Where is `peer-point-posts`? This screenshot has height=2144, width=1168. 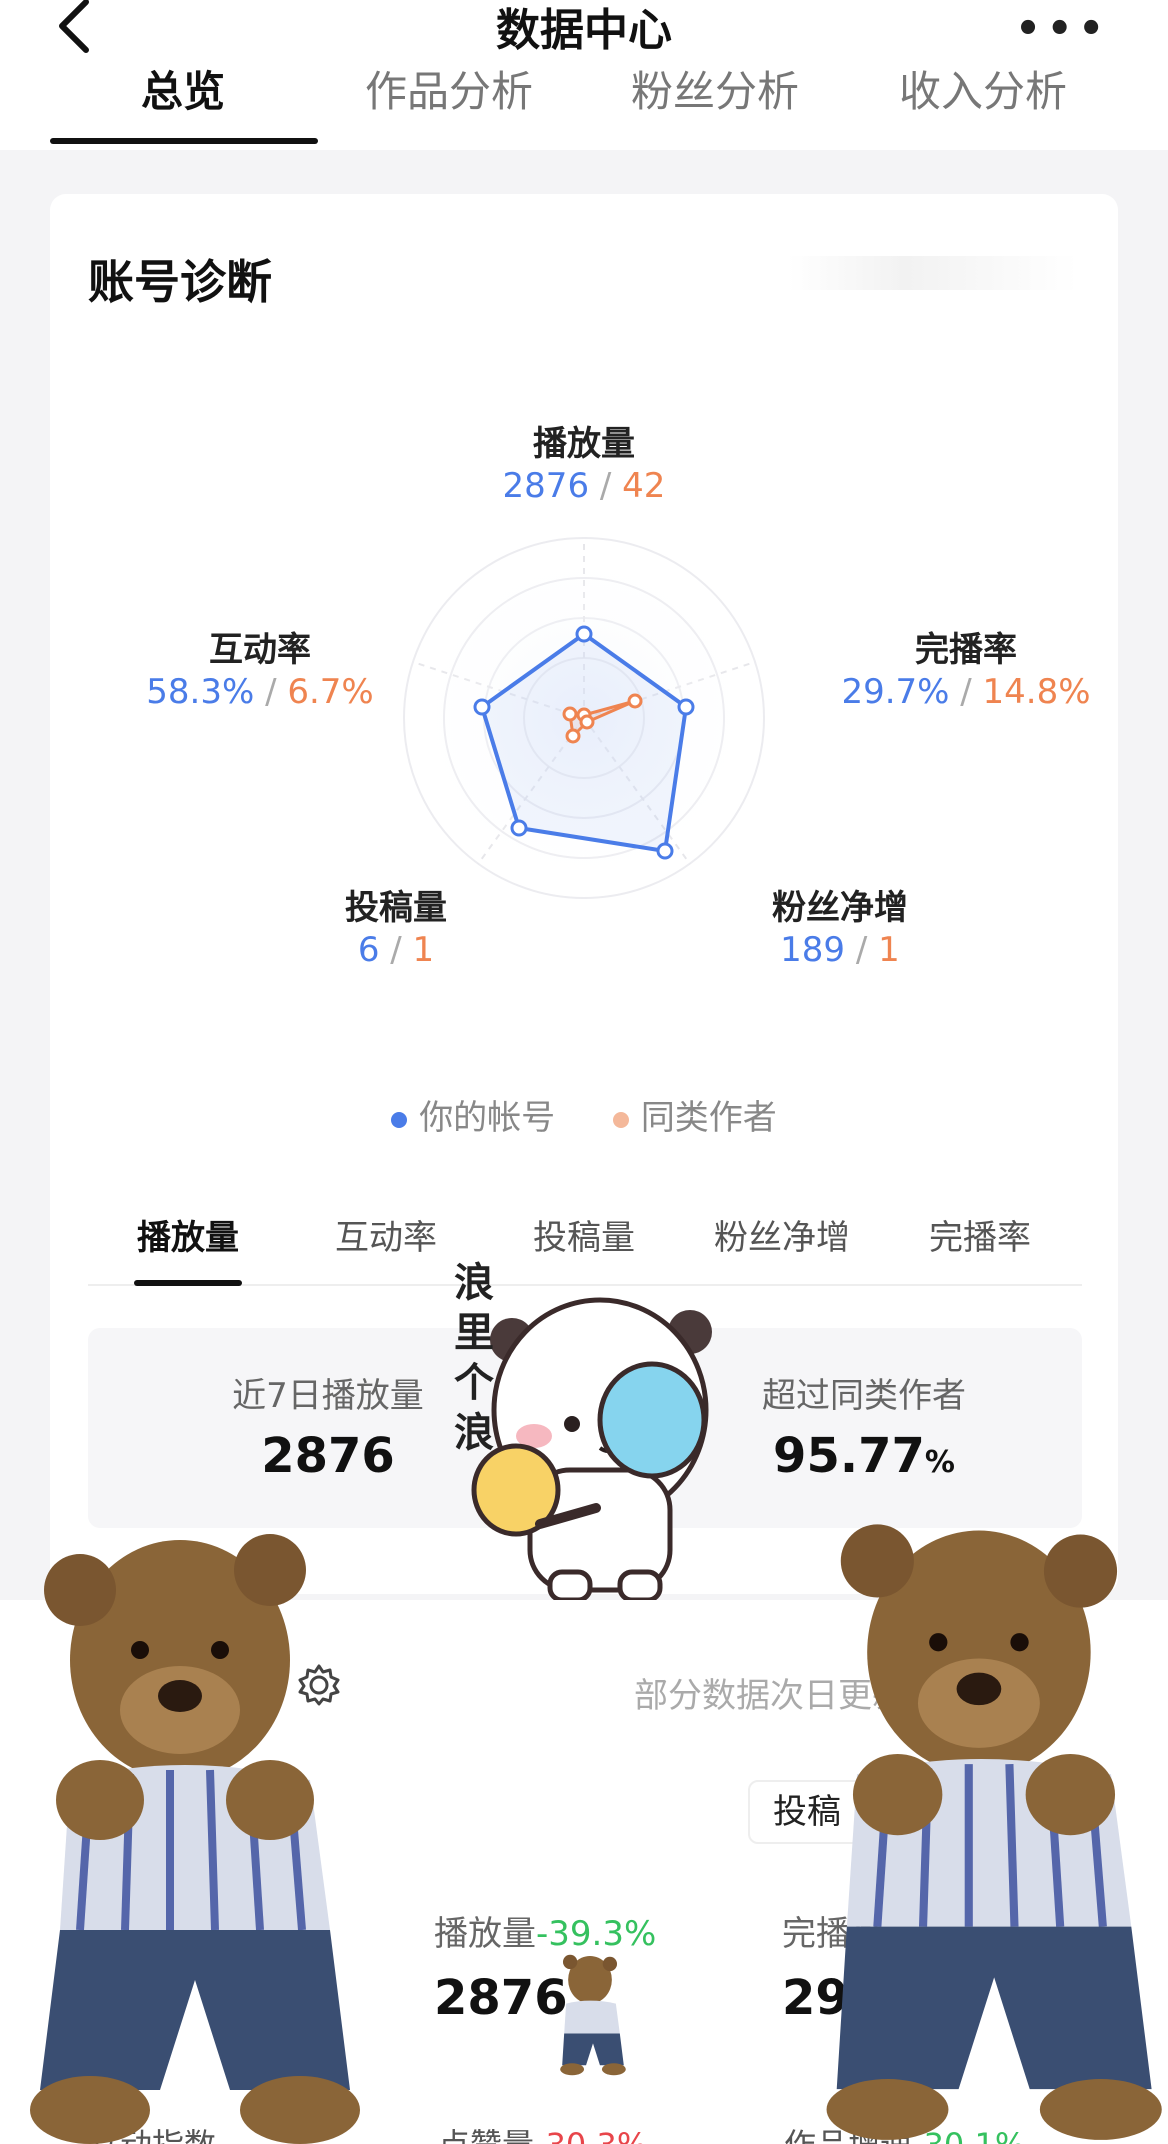 peer-point-posts is located at coordinates (573, 736).